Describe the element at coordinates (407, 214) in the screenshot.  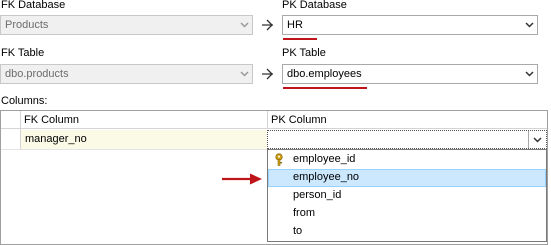
I see `dropdown-option-from: from` at that location.